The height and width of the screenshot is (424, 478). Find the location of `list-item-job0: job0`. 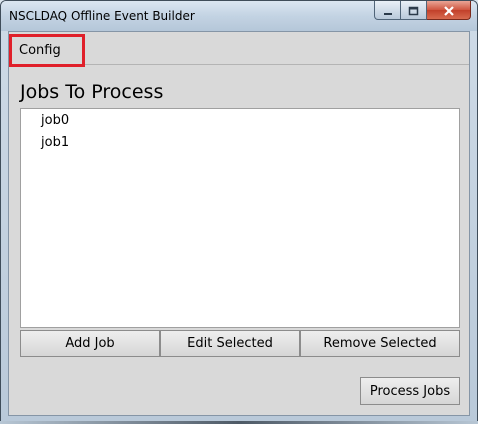

list-item-job0: job0 is located at coordinates (55, 120).